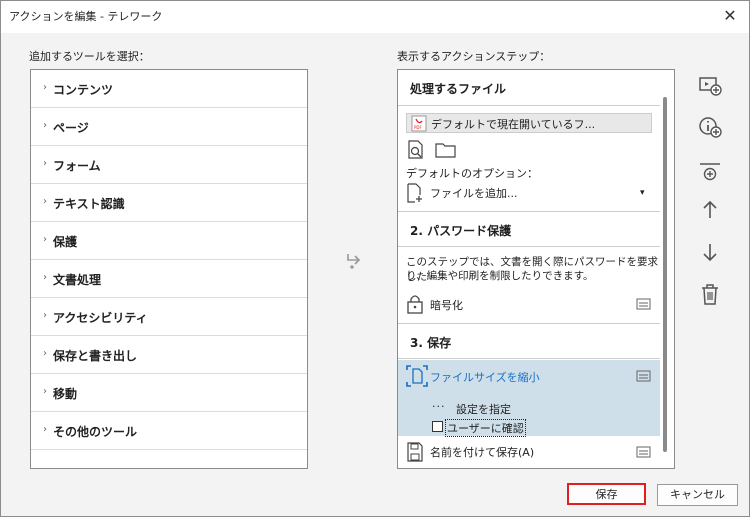 This screenshot has width=750, height=517. Describe the element at coordinates (472, 173) in the screenshot. I see `default-options-label: デフォルトのオプション：` at that location.